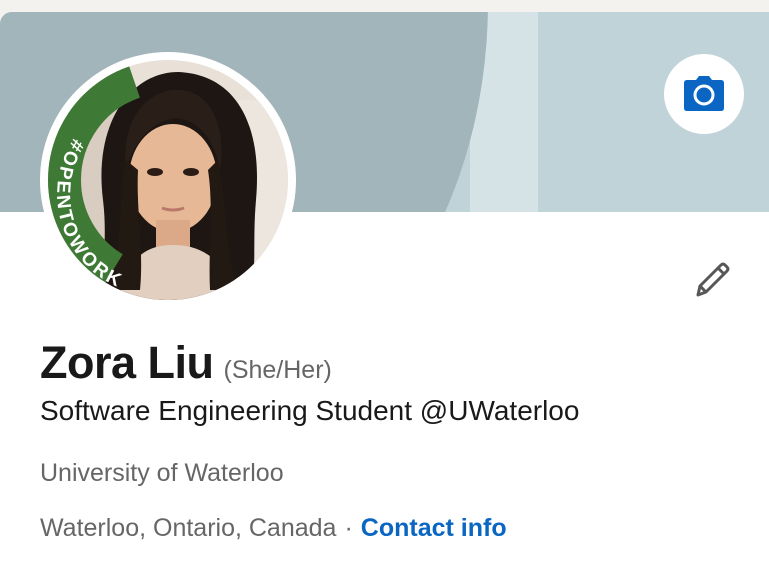 The height and width of the screenshot is (567, 769). I want to click on contact-info-link: Contact info, so click(434, 528).